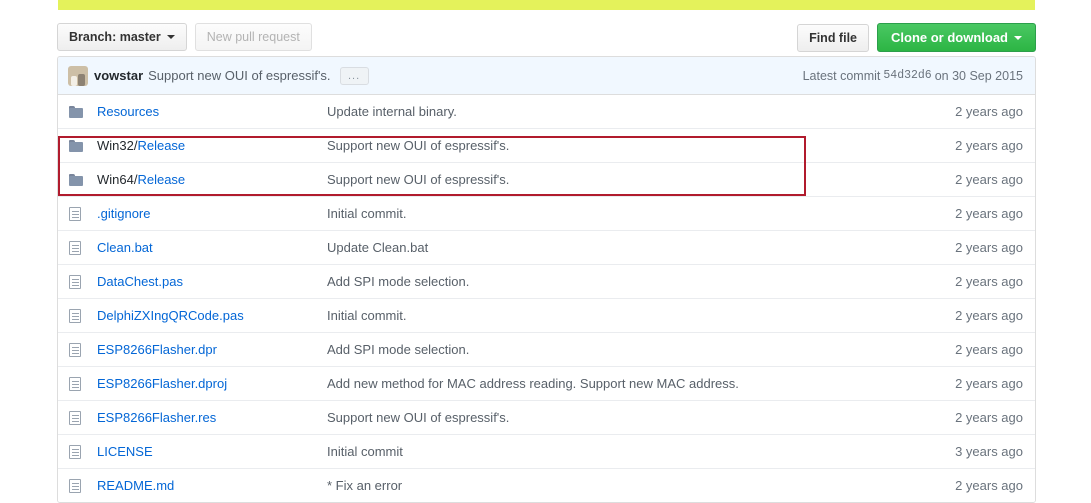 The height and width of the screenshot is (503, 1091). I want to click on file-name-link: Win64/Release, so click(141, 179).